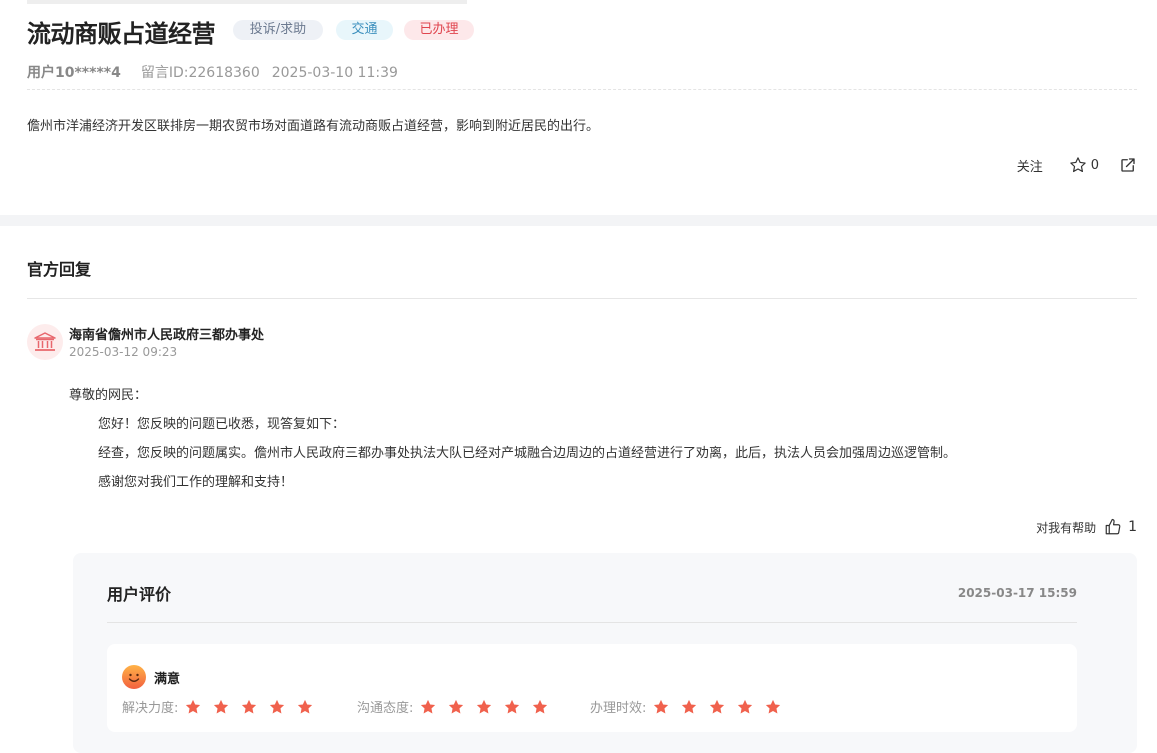  Describe the element at coordinates (151, 677) in the screenshot. I see `satisfaction: 满意` at that location.